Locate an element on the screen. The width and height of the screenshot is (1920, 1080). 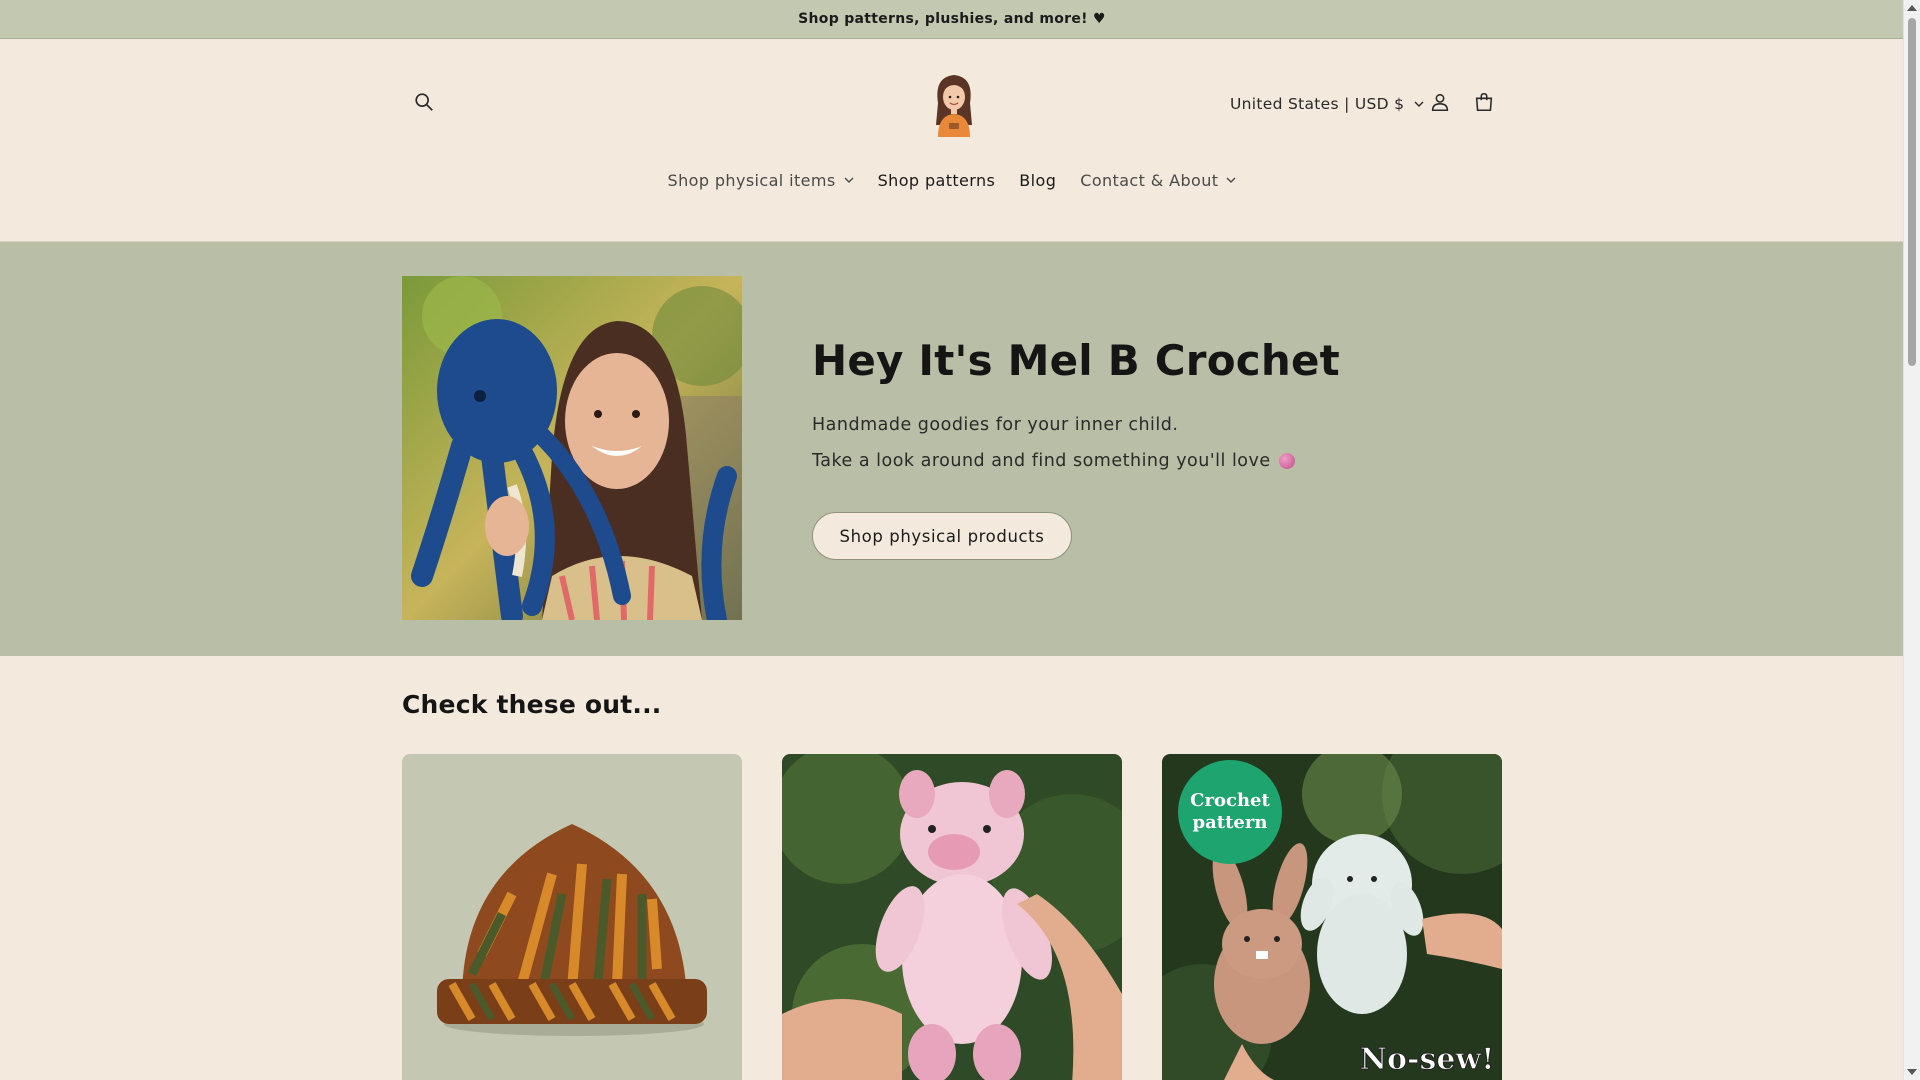
hero-subtitle: Handmade goodies for your inner child. is located at coordinates (995, 425).